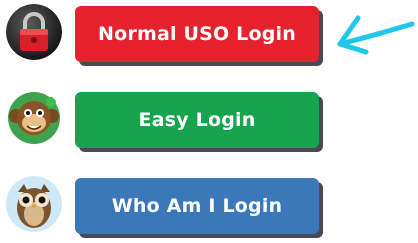 The image size is (418, 243). I want to click on arrow-left-icon, so click(376, 35).